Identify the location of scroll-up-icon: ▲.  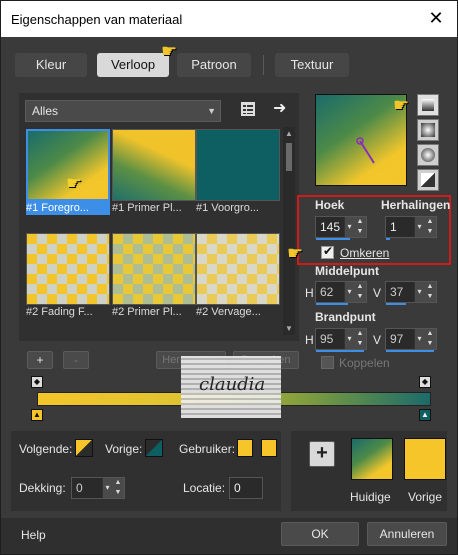
(289, 133).